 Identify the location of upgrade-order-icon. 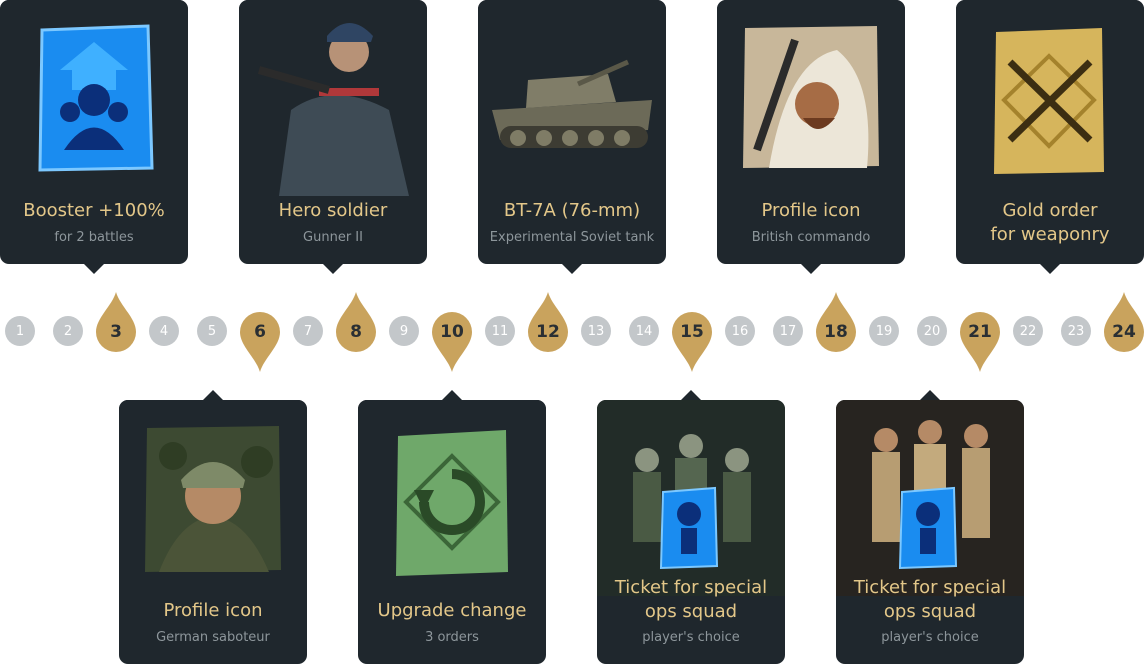
(452, 498).